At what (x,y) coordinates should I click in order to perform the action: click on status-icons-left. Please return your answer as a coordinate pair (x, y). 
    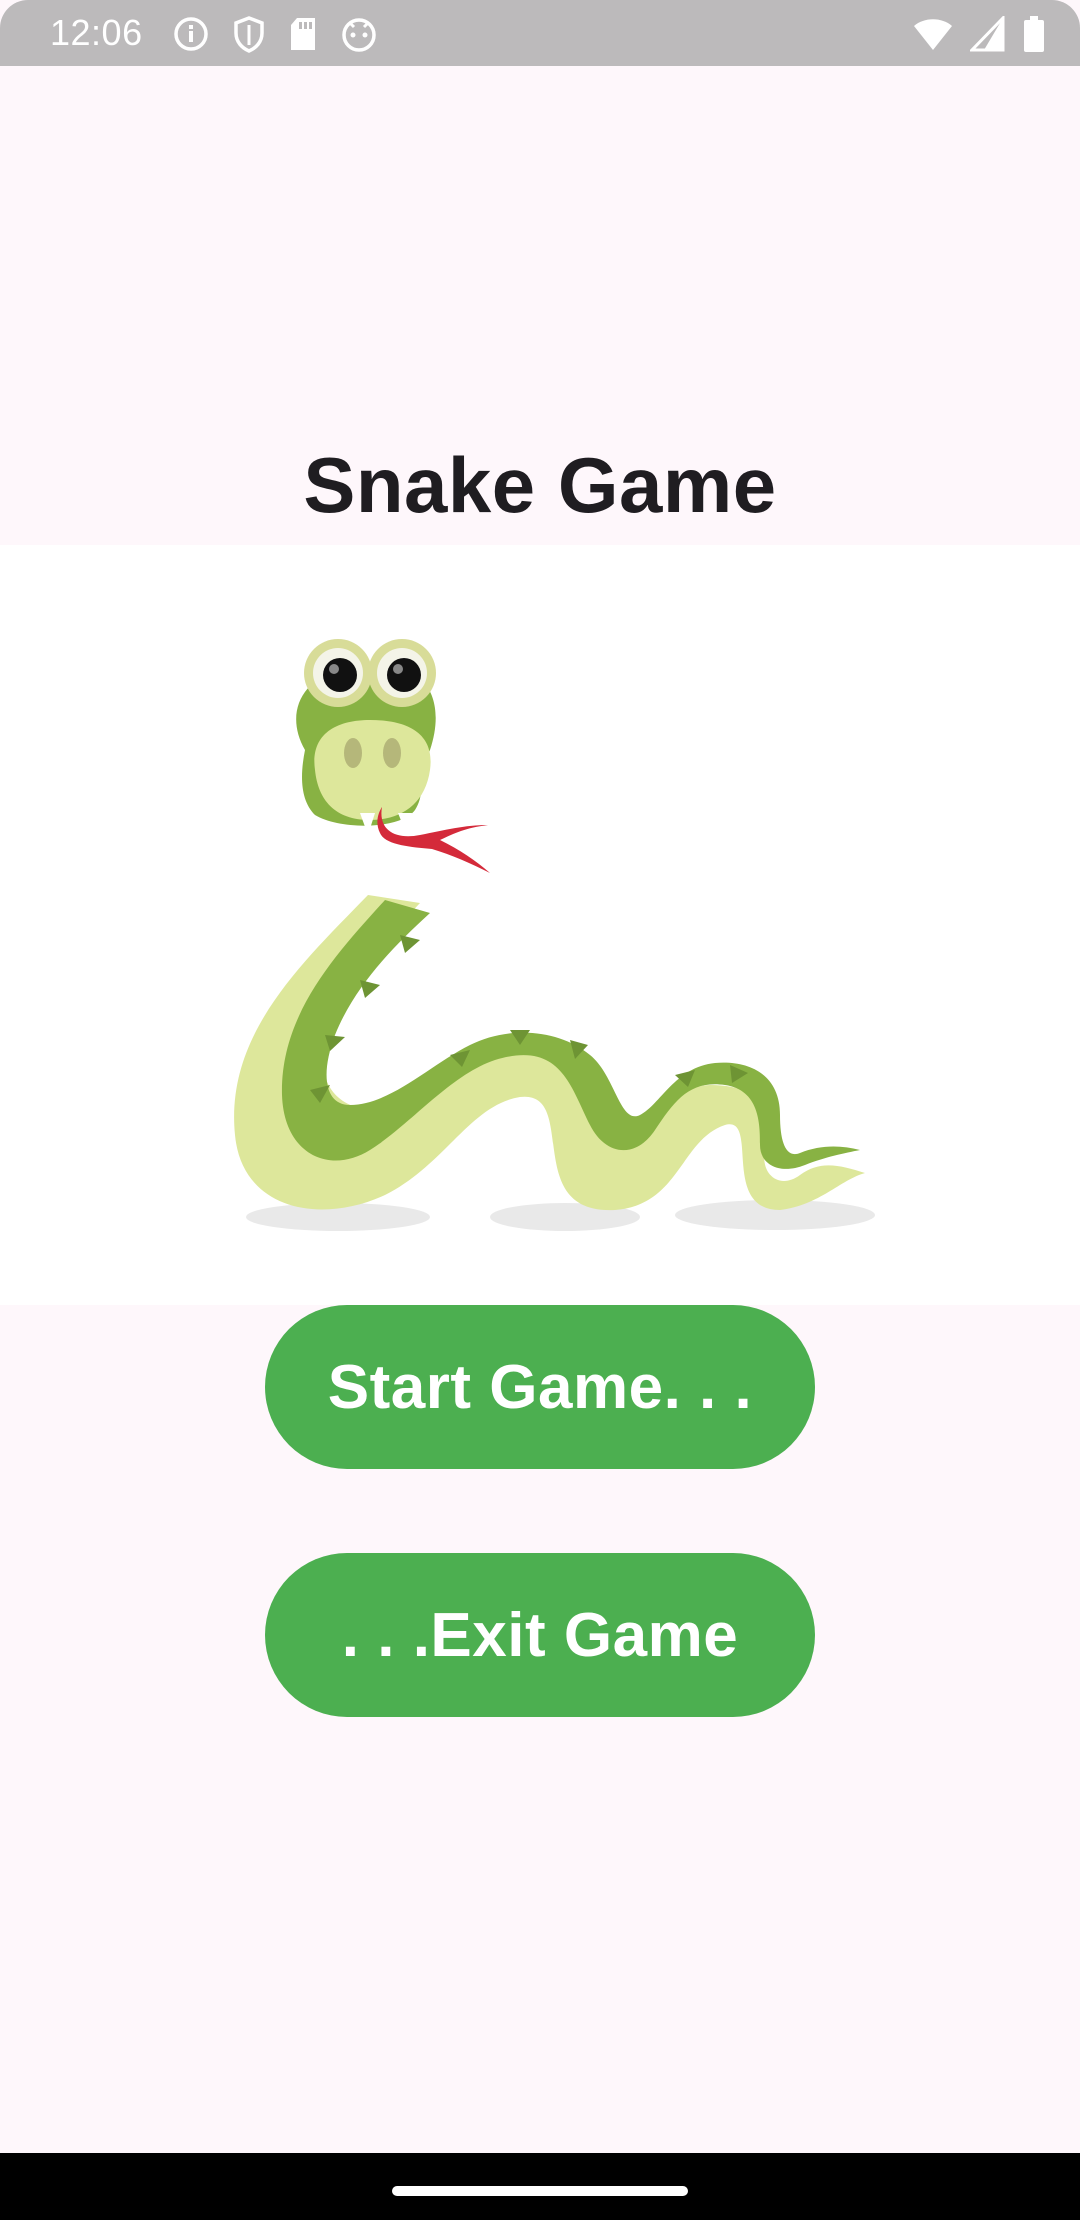
    Looking at the image, I should click on (275, 34).